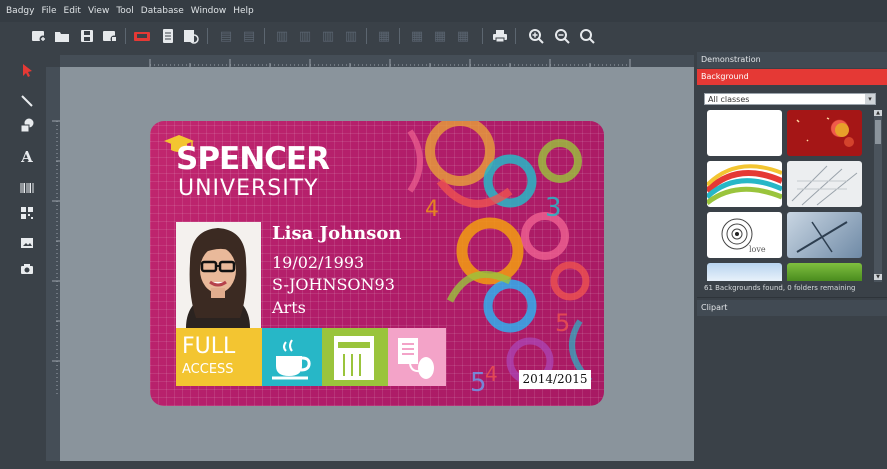  I want to click on cardholder-username: S-JOHNSON93, so click(333, 284).